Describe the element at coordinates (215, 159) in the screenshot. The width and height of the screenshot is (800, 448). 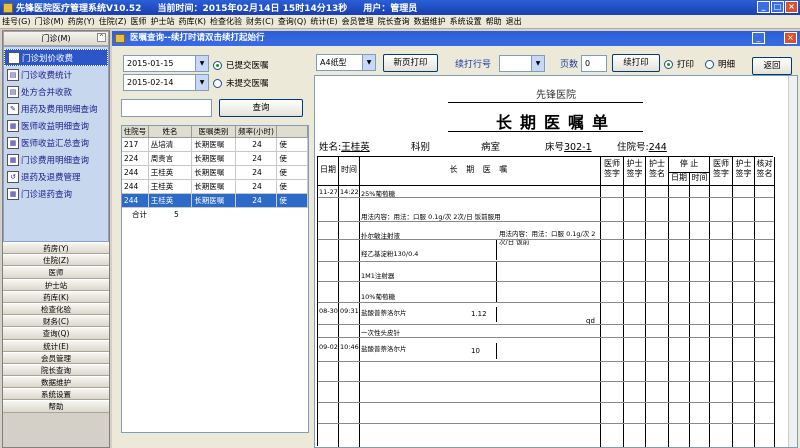
I see `table-row: 224 周贵言 长期医嘱 24 使` at that location.